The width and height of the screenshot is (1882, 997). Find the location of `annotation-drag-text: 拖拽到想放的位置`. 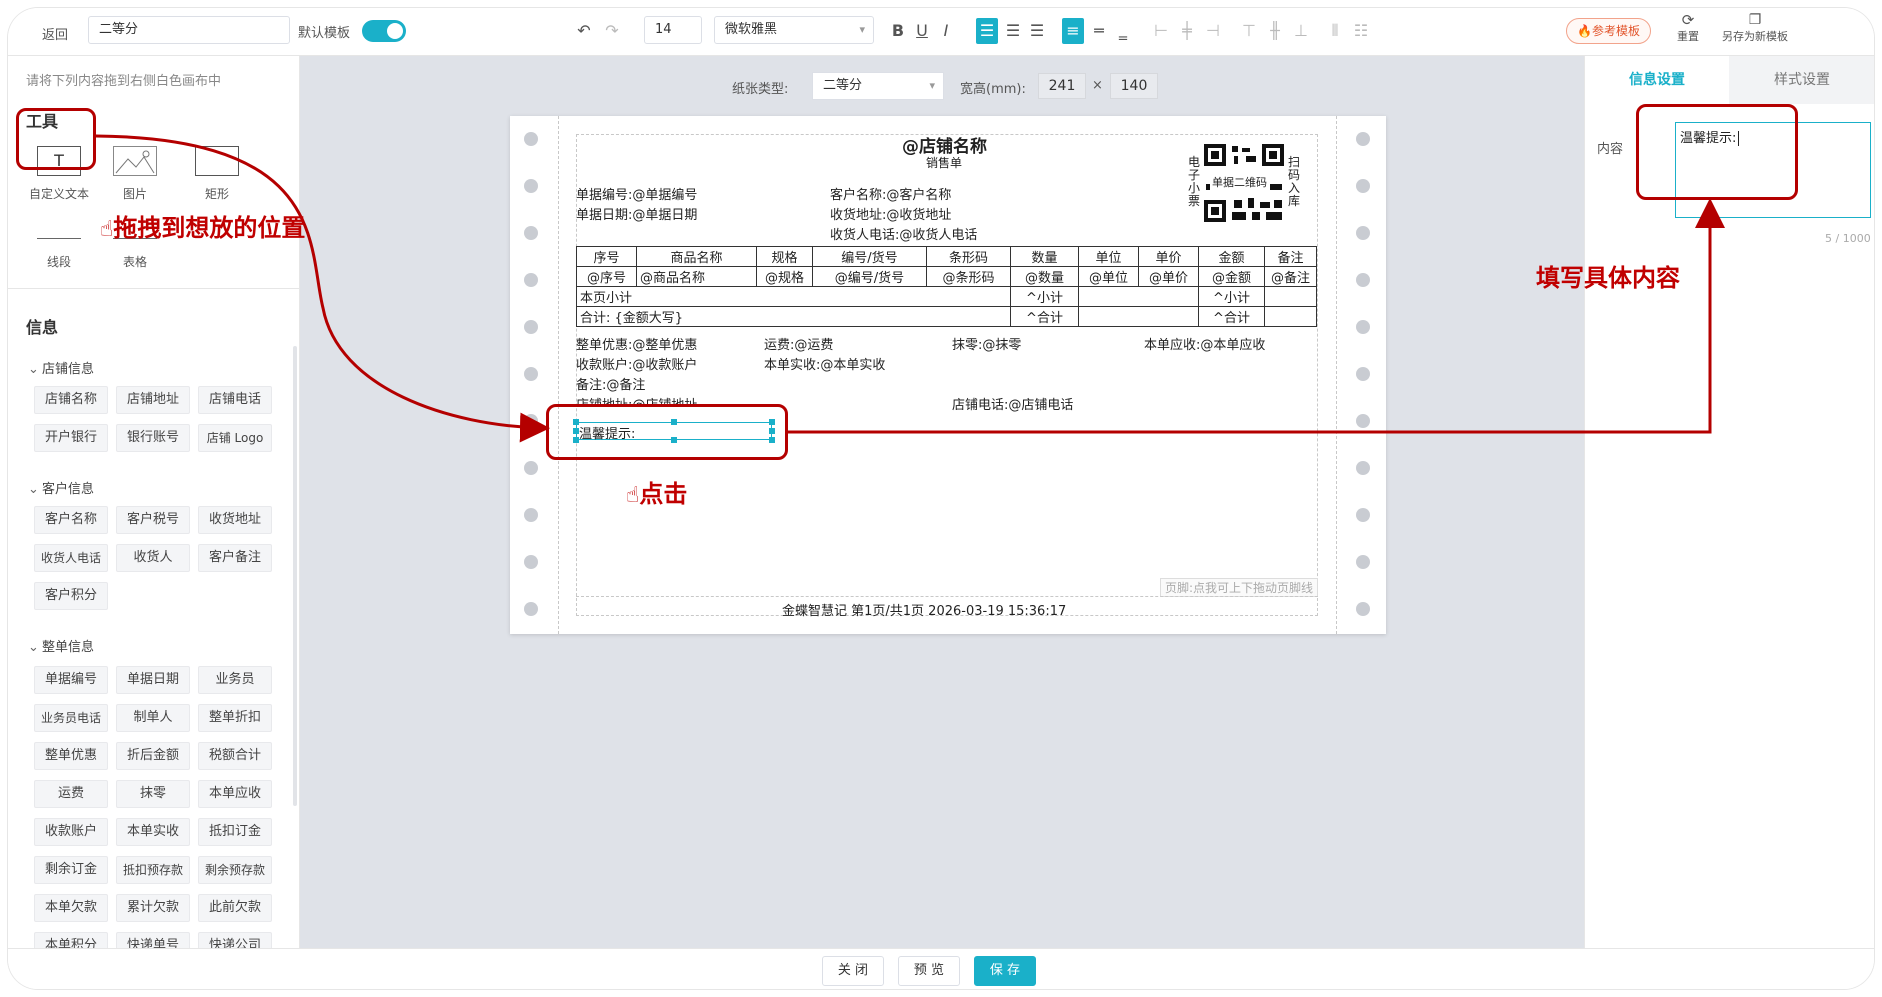

annotation-drag-text: 拖拽到想放的位置 is located at coordinates (209, 228).